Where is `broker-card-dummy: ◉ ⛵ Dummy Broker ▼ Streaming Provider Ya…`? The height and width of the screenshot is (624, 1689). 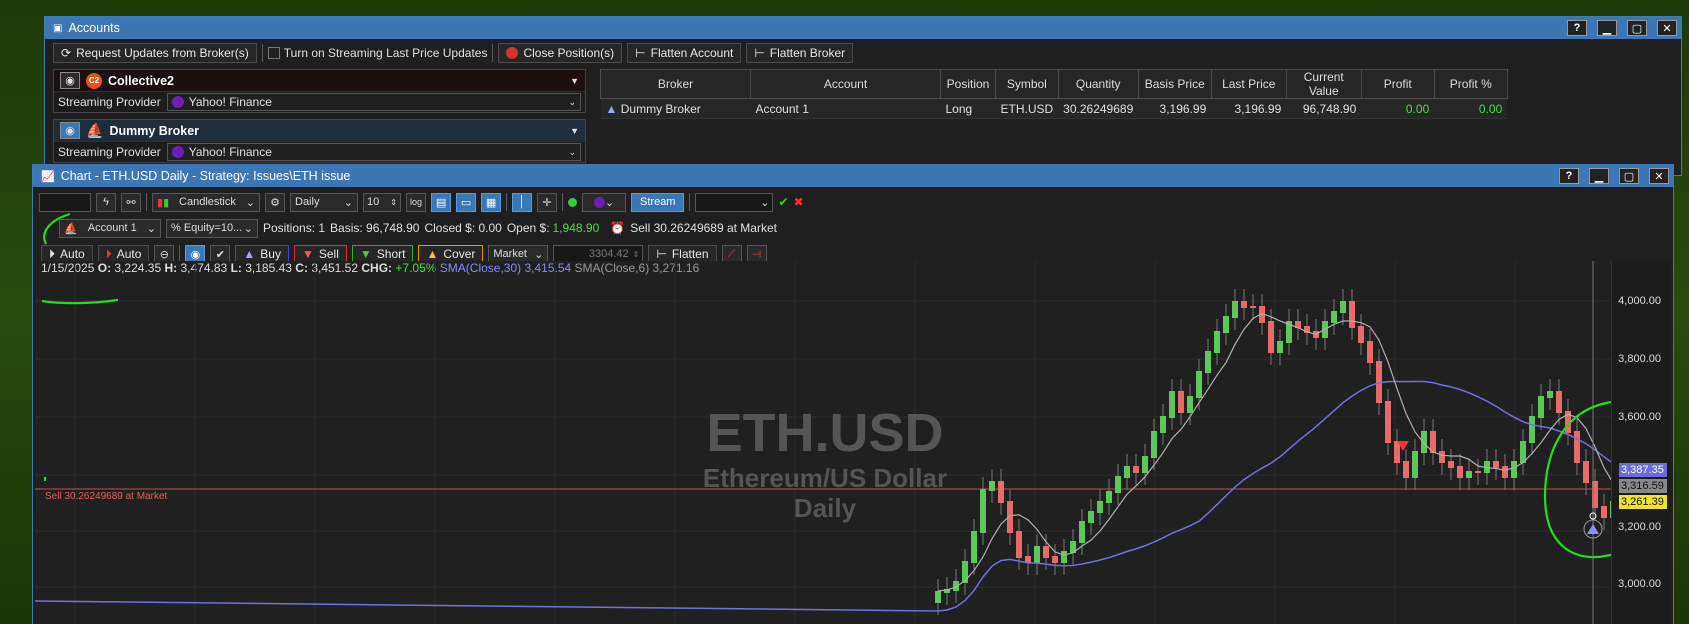 broker-card-dummy: ◉ ⛵ Dummy Broker ▼ Streaming Provider Ya… is located at coordinates (319, 141).